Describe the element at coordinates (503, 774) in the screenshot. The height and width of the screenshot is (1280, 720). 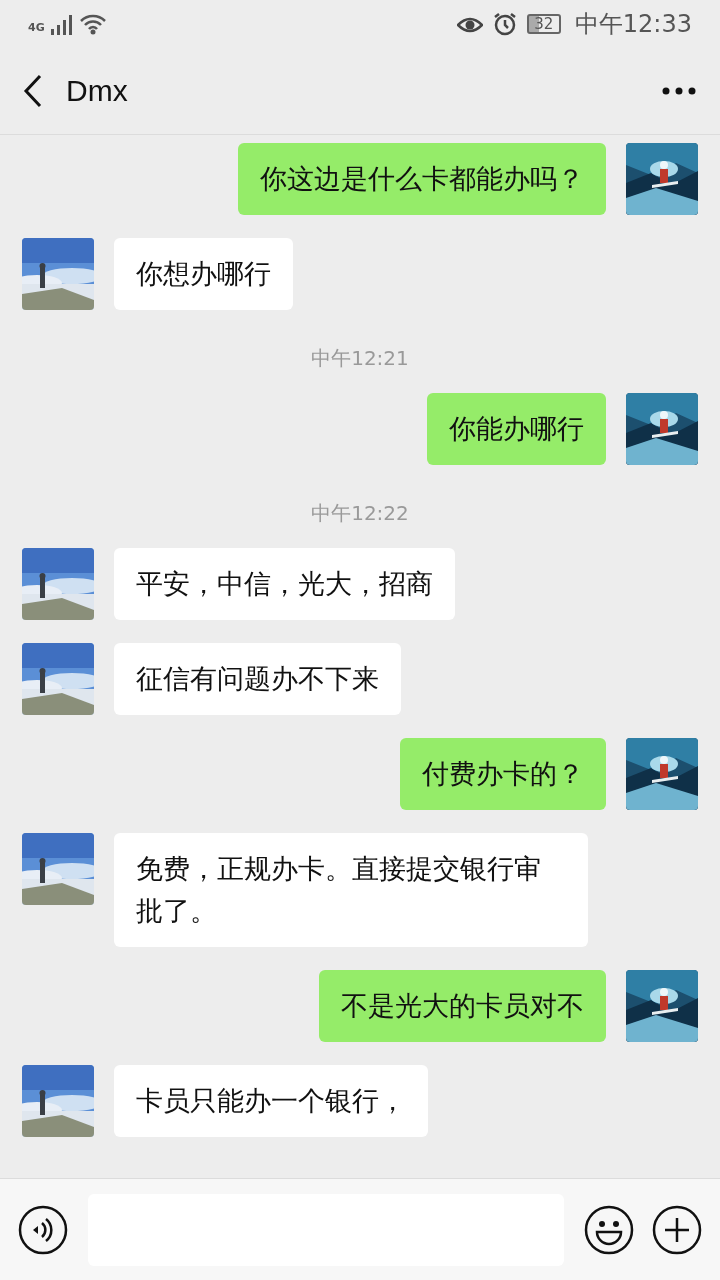
I see `sent-message-bubble: 付费办卡的？` at that location.